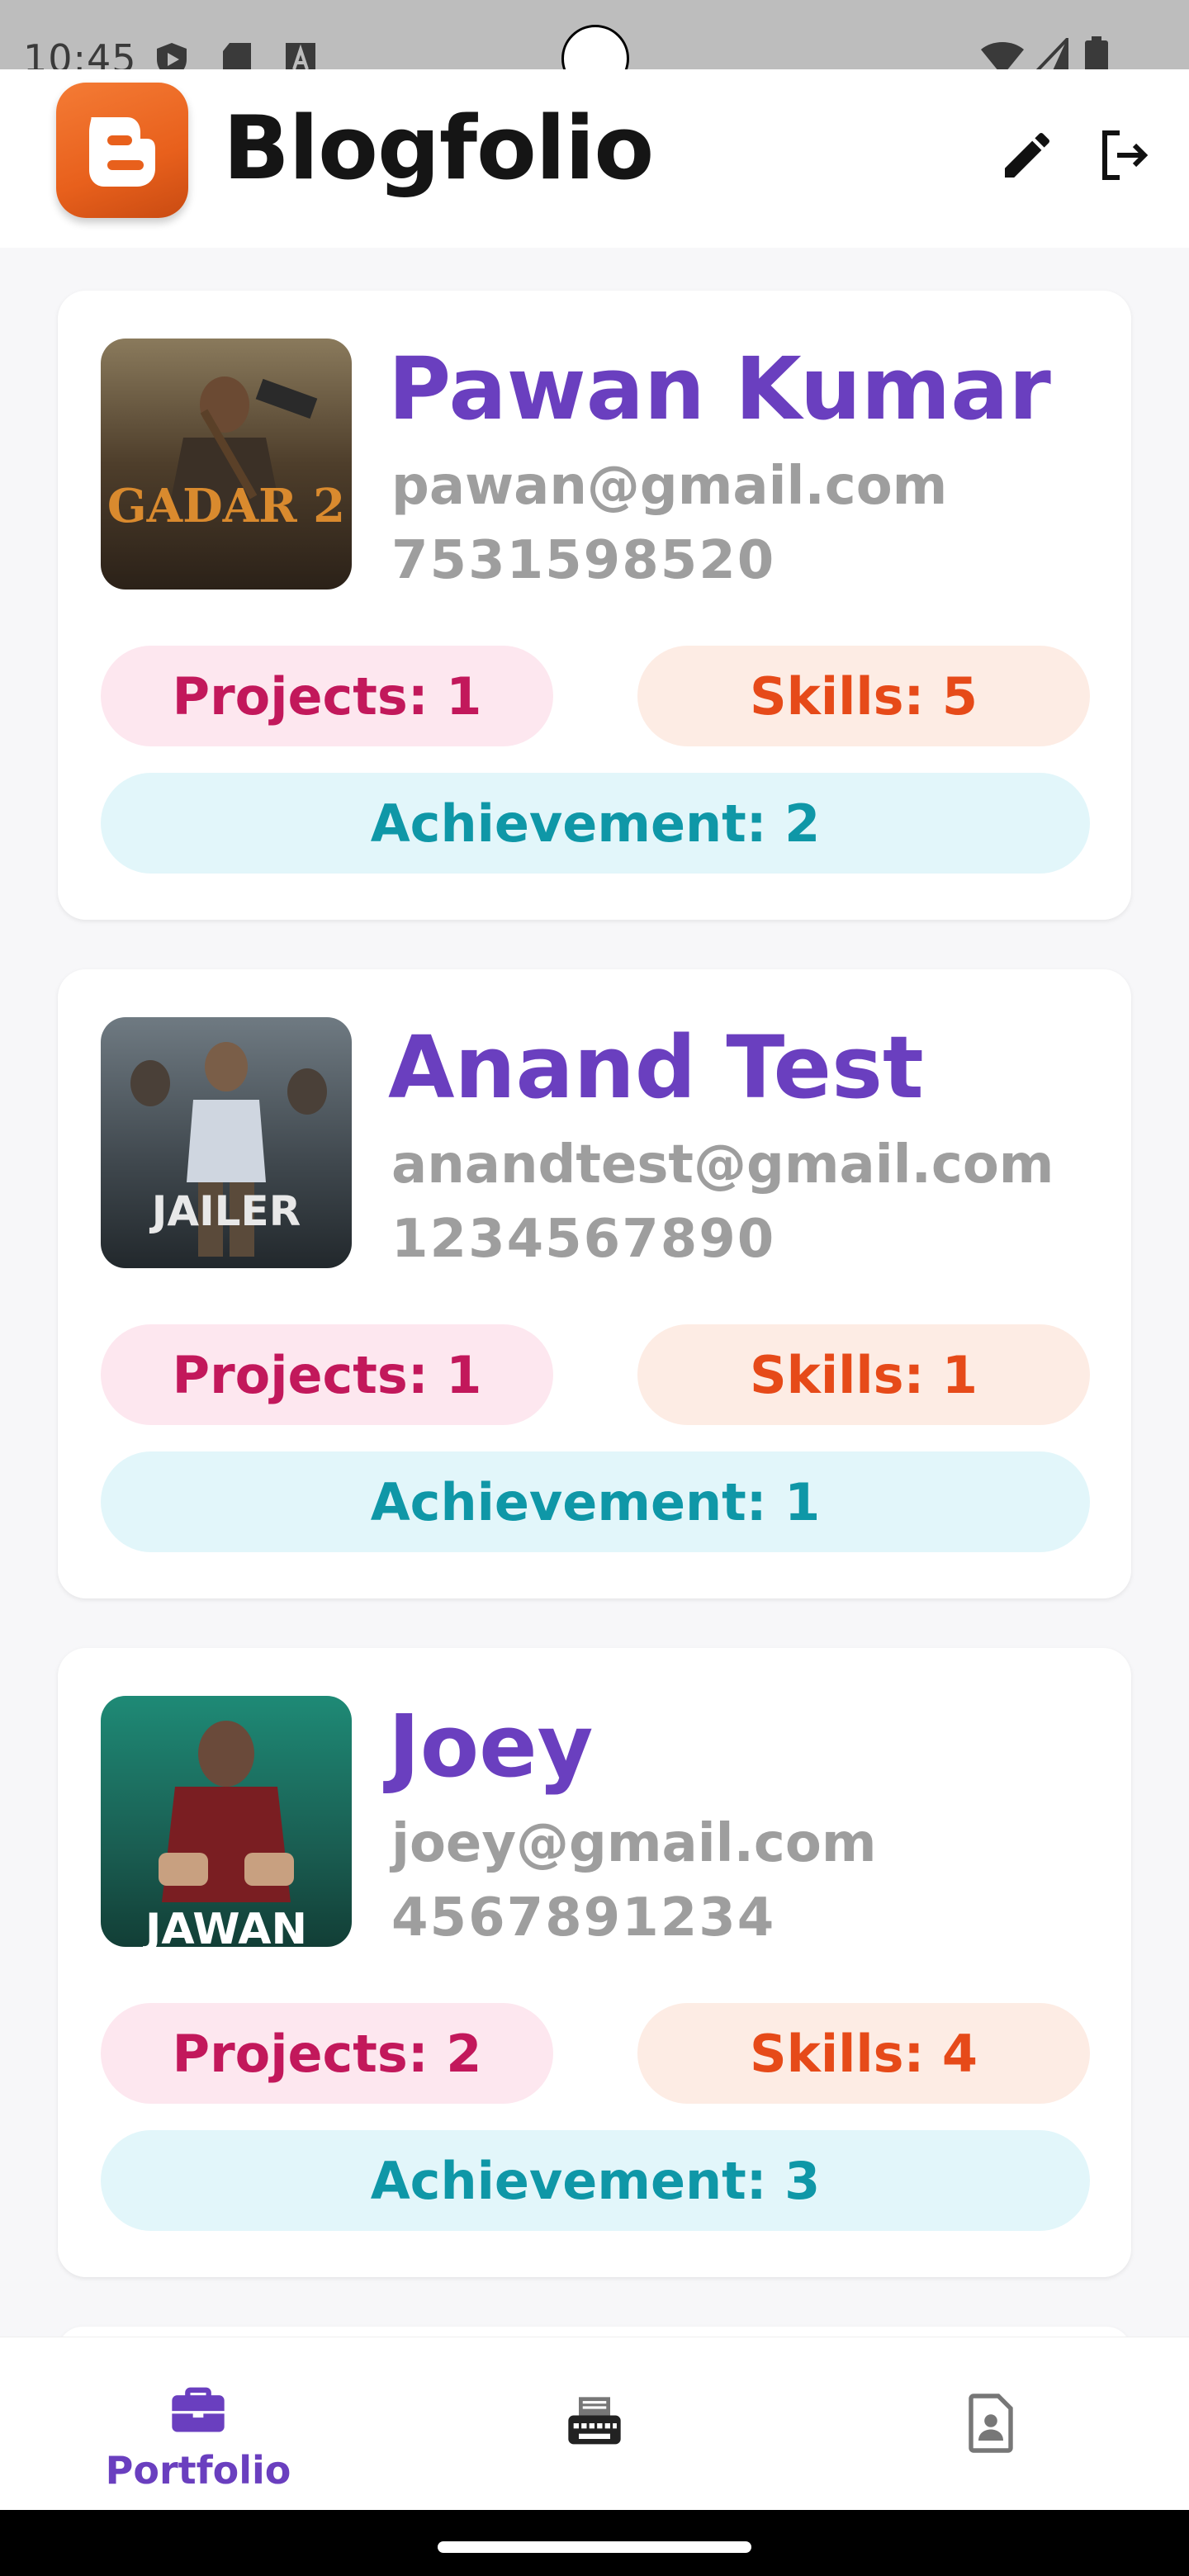  I want to click on nav-label-portfolio: Portfolio, so click(198, 2470).